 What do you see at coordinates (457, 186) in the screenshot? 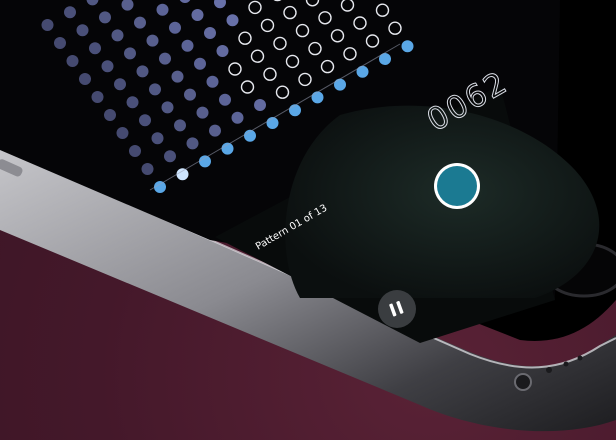
I see `target-dot-icon` at bounding box center [457, 186].